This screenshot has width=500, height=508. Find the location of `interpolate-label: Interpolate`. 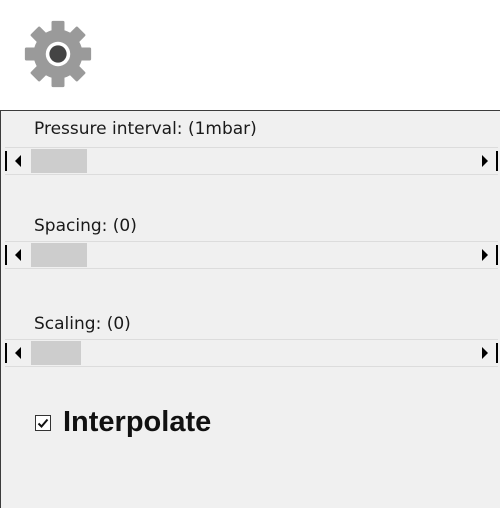

interpolate-label: Interpolate is located at coordinates (137, 422).